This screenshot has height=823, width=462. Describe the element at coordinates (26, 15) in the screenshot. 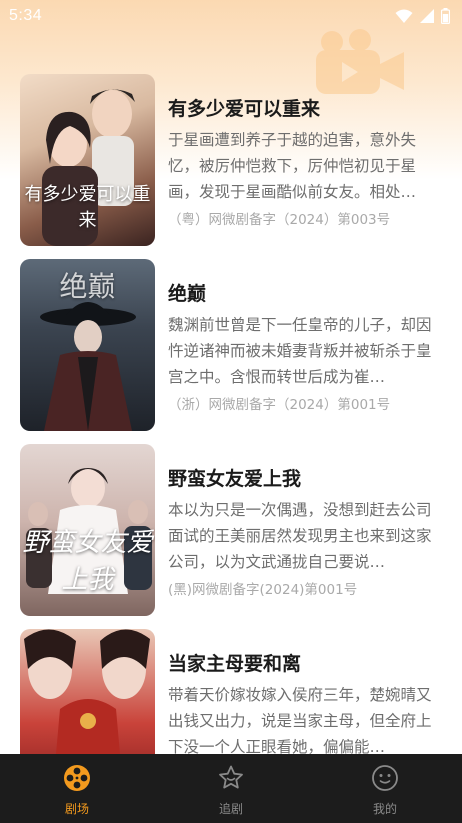

I see `status-time: 5:34` at that location.